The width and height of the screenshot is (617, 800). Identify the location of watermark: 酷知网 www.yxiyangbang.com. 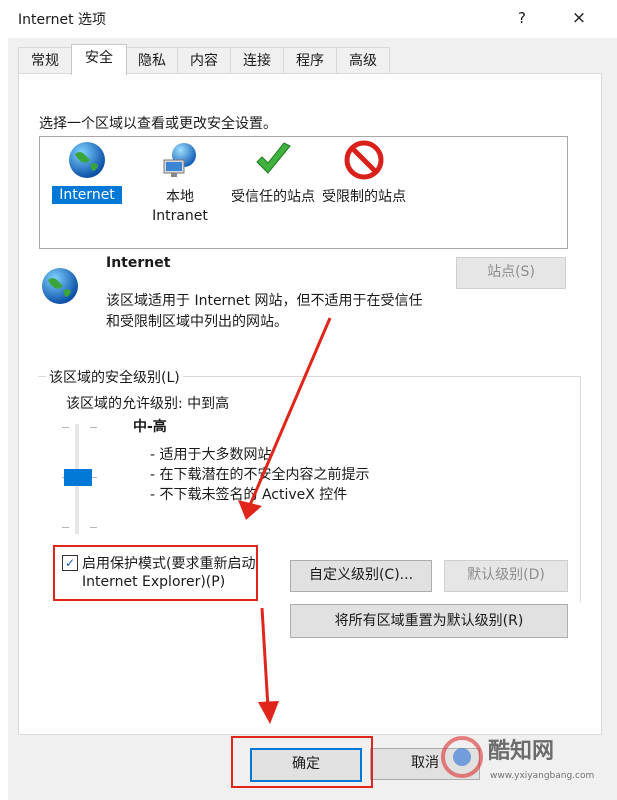
(525, 760).